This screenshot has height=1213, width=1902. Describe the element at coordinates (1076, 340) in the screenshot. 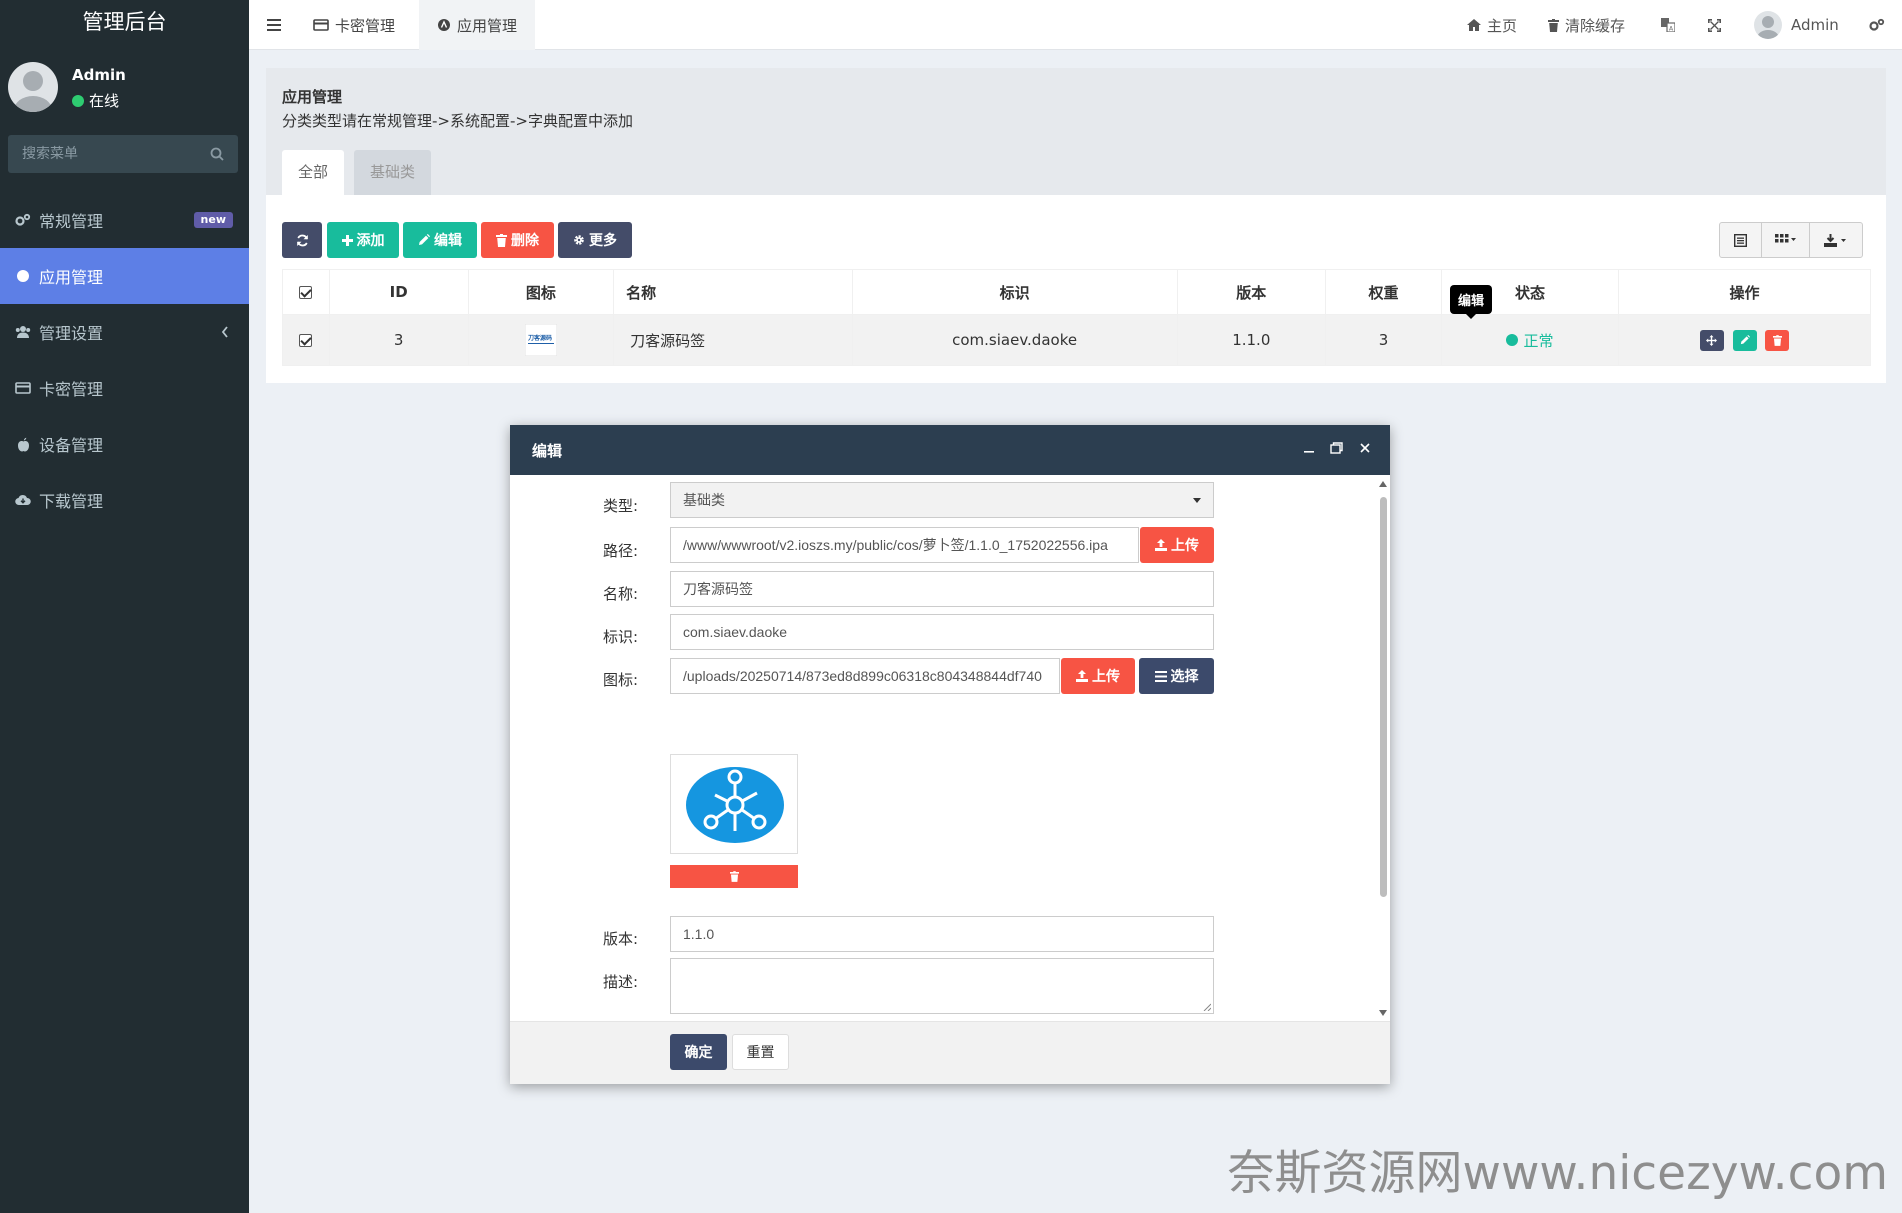

I see `table-row: 3 刀客源码 刀客源码签 com.siaev.daoke 1.1.0 3 正常` at that location.